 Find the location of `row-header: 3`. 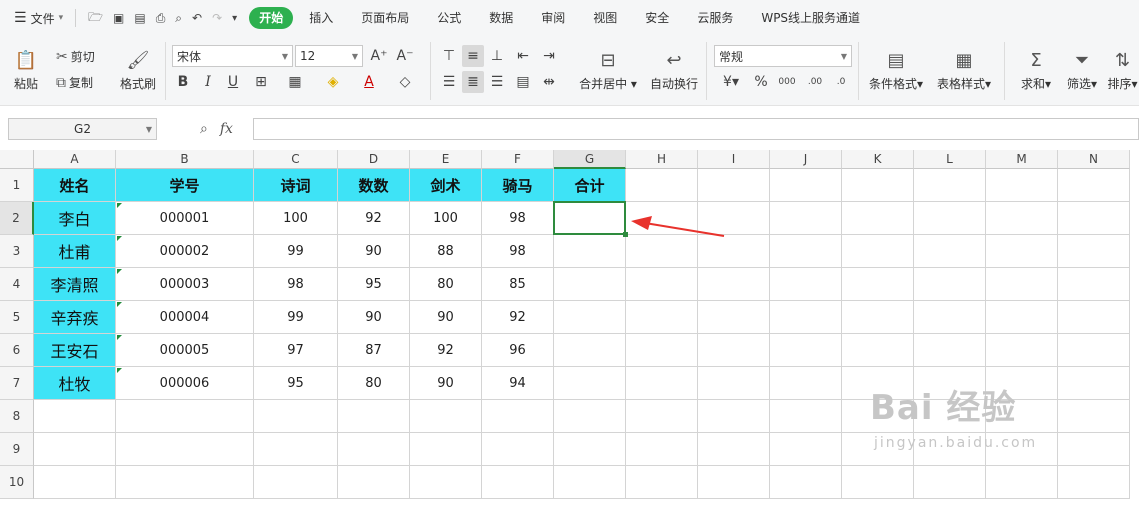

row-header: 3 is located at coordinates (17, 251).